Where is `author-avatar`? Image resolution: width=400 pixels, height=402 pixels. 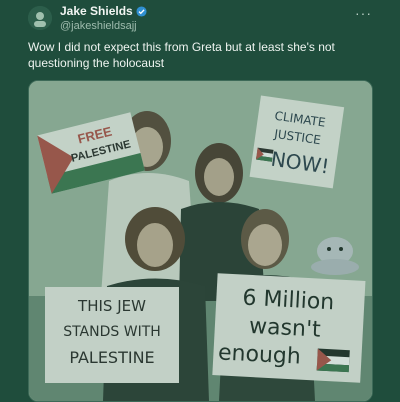 author-avatar is located at coordinates (40, 18).